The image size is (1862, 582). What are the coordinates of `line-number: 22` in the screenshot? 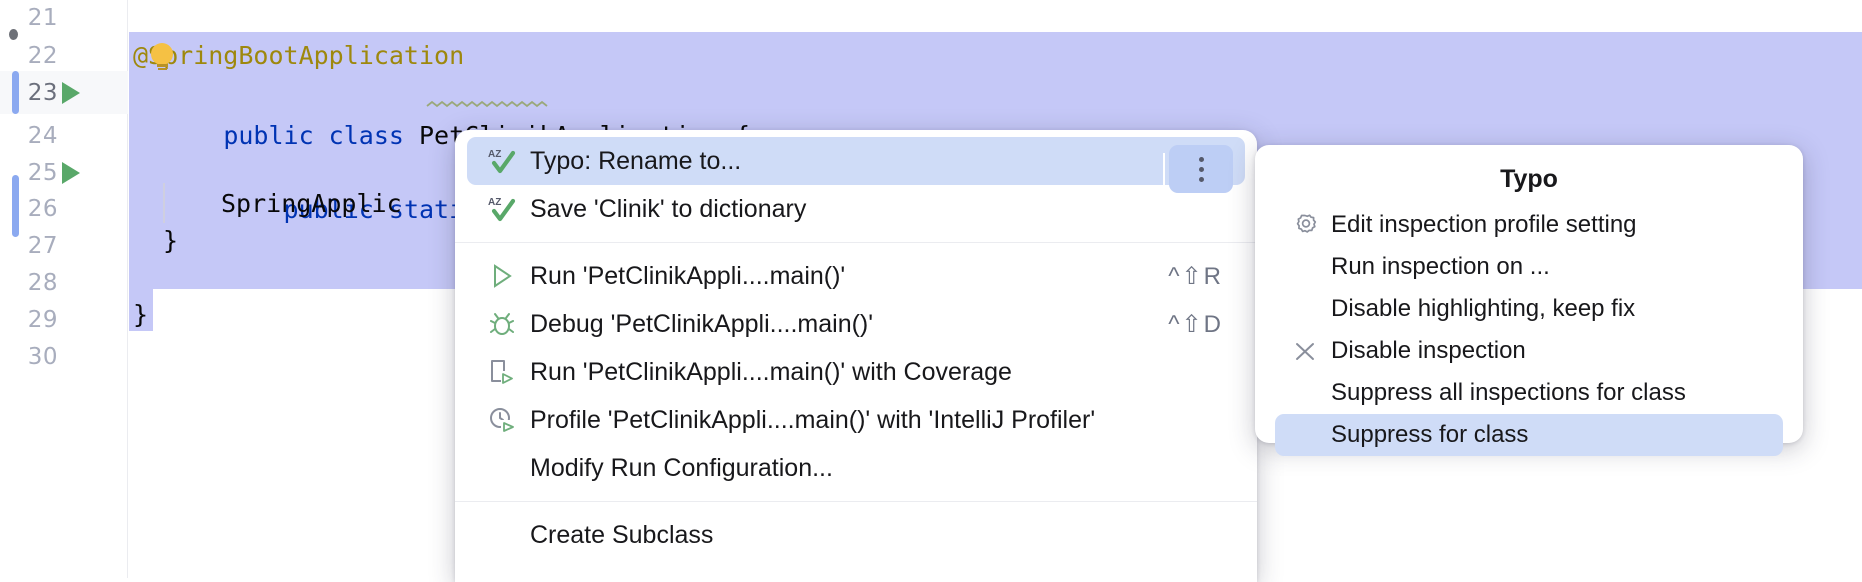 It's located at (42, 55).